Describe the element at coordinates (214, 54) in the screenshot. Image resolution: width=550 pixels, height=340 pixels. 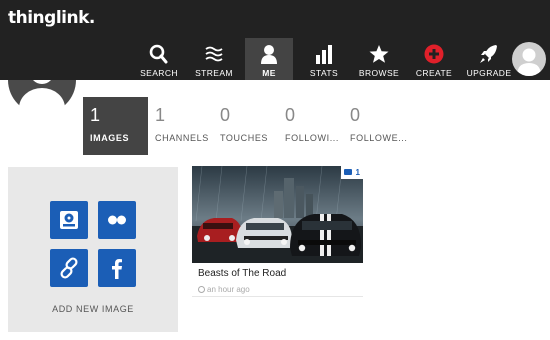
I see `stream-icon` at that location.